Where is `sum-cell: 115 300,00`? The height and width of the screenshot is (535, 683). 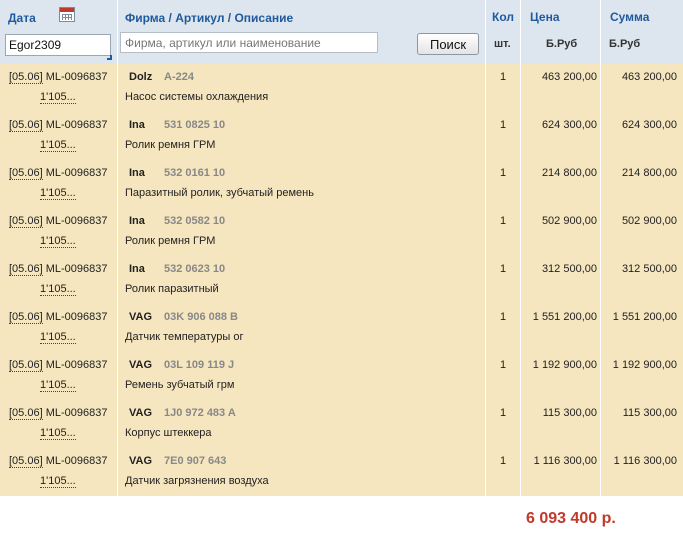 sum-cell: 115 300,00 is located at coordinates (649, 413).